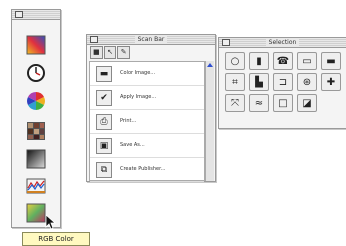 The image size is (346, 246). I want to click on mouse-pointer-icon, so click(51, 222).